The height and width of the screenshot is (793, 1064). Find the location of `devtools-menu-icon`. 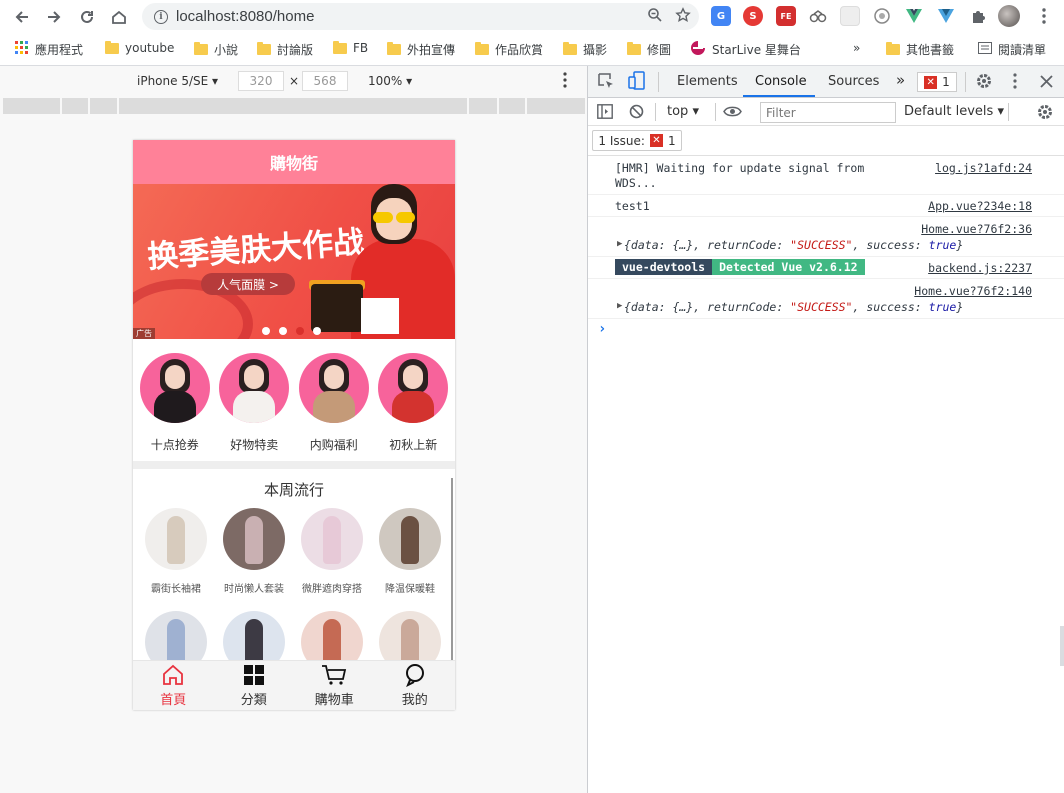

devtools-menu-icon is located at coordinates (1015, 83).